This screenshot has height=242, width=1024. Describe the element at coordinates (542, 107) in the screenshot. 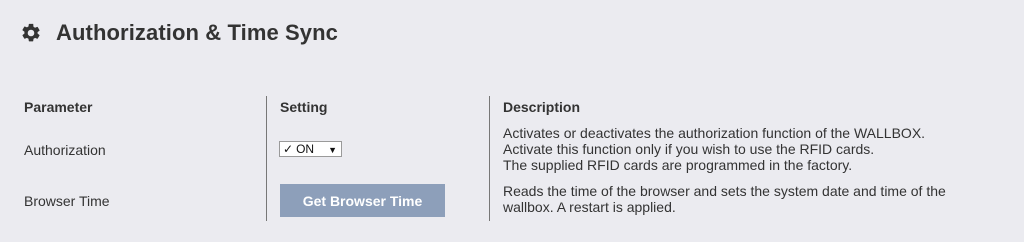

I see `column-header-description: Description` at that location.